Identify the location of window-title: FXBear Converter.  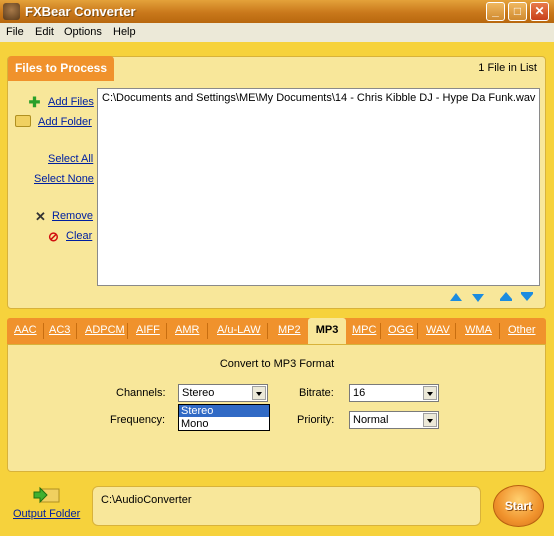
(80, 11).